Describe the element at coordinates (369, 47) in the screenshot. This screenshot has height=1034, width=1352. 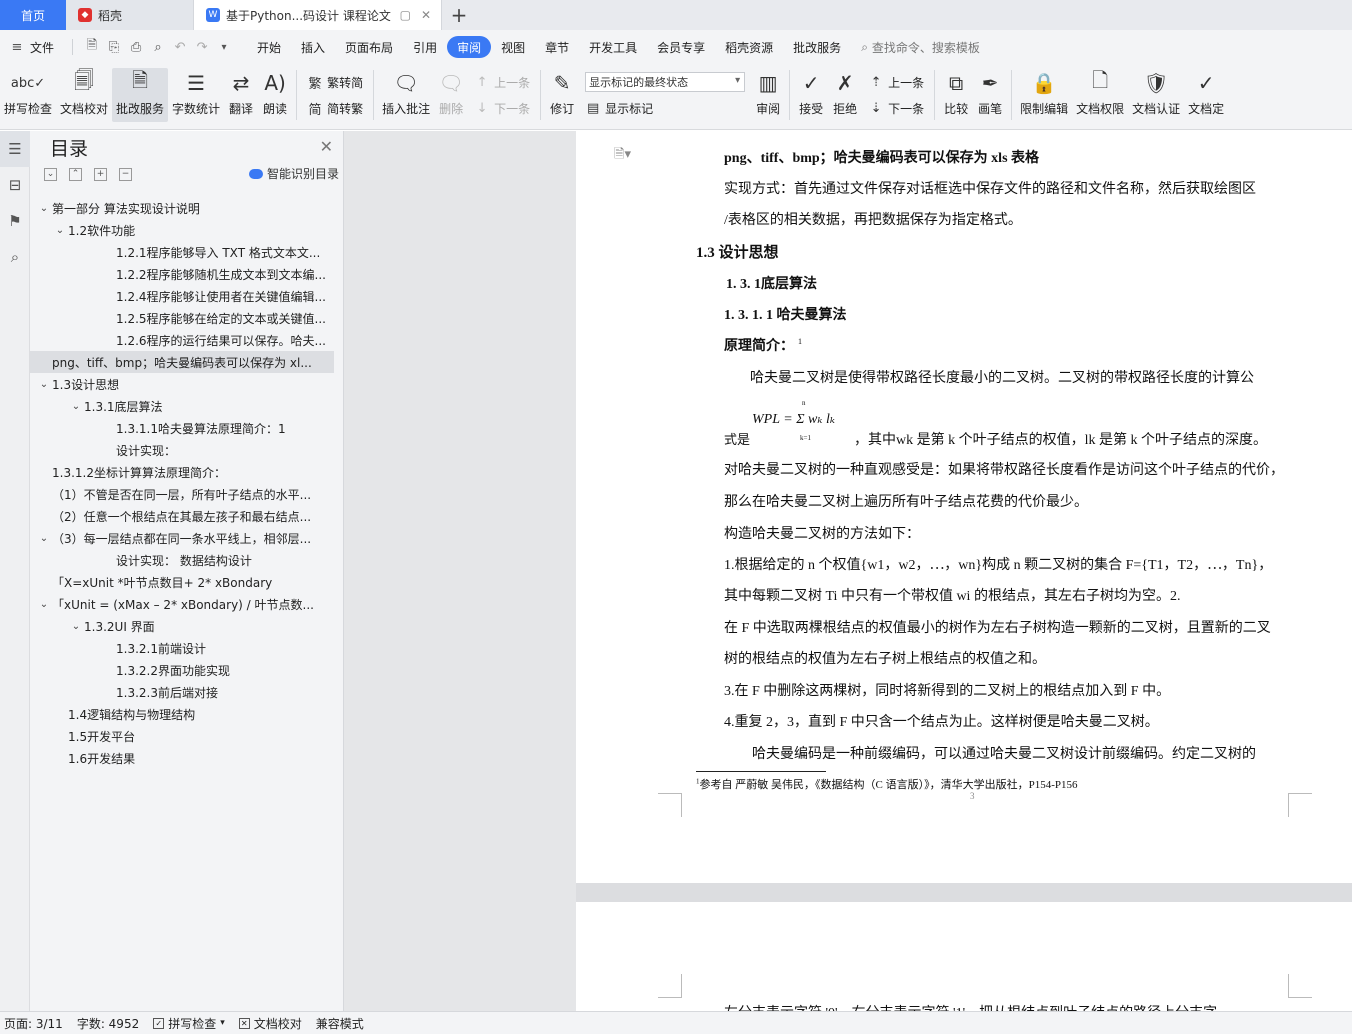
I see `menu-page-layout: 页面布局` at that location.